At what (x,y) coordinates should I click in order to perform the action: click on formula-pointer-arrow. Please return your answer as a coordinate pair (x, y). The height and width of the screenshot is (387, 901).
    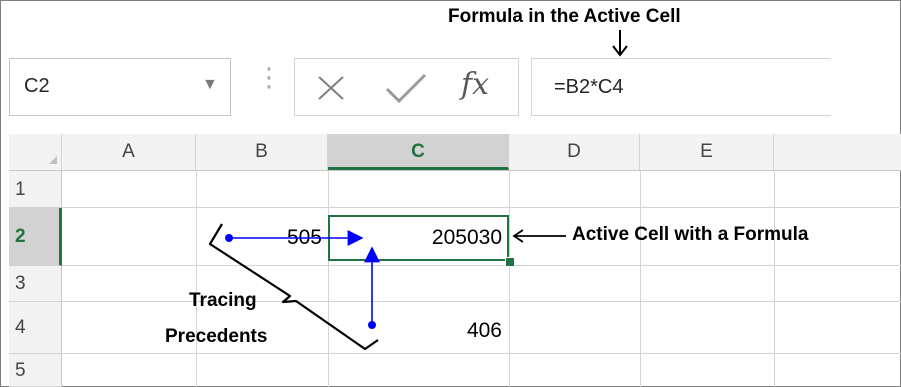
    Looking at the image, I should click on (620, 43).